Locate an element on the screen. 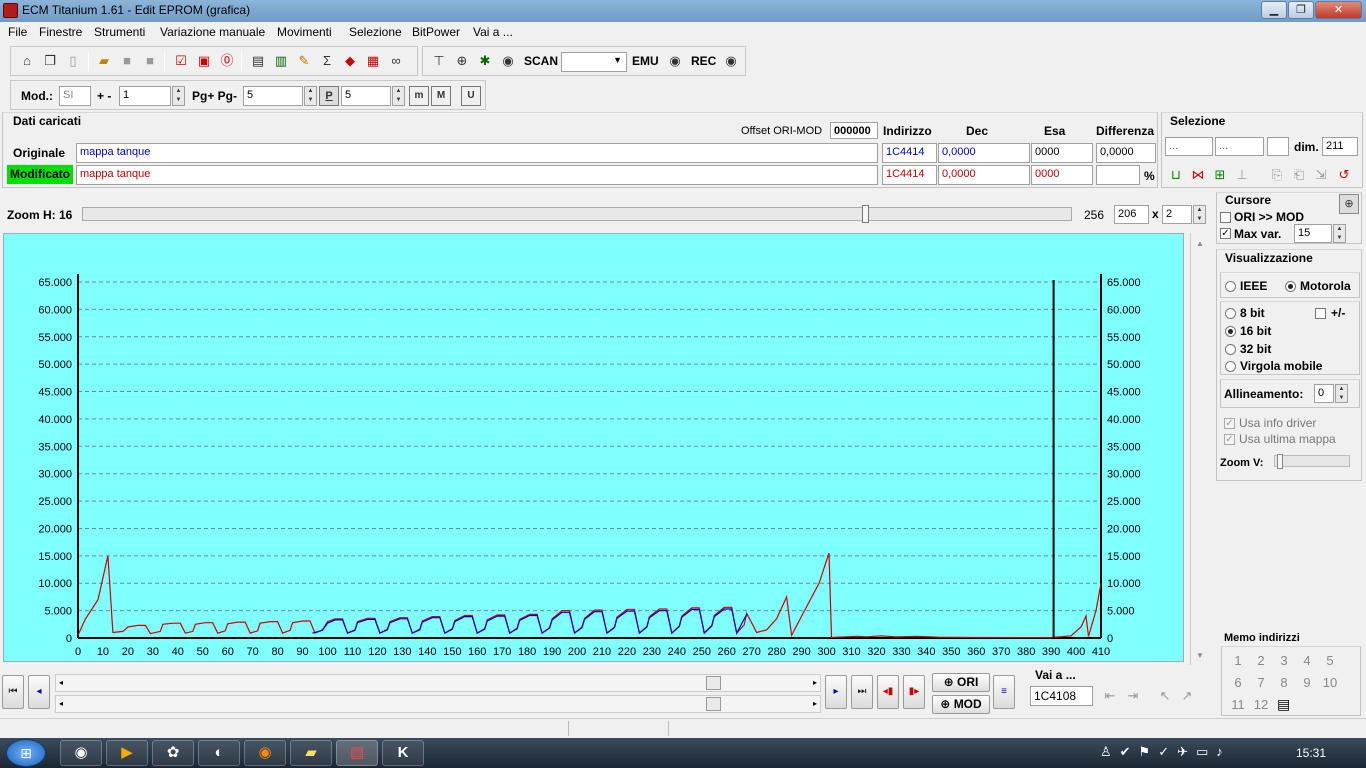 Image resolution: width=1366 pixels, height=768 pixels. reset-icon: ↺ is located at coordinates (1344, 175).